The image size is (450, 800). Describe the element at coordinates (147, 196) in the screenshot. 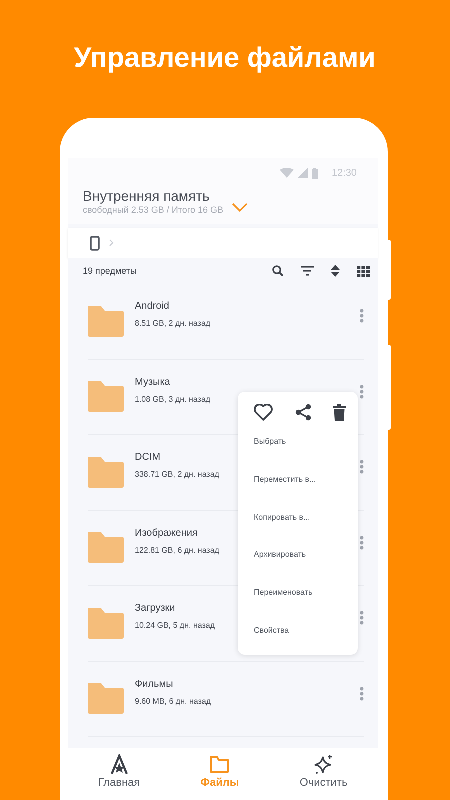

I see `storage-title: Внутренняя память` at that location.